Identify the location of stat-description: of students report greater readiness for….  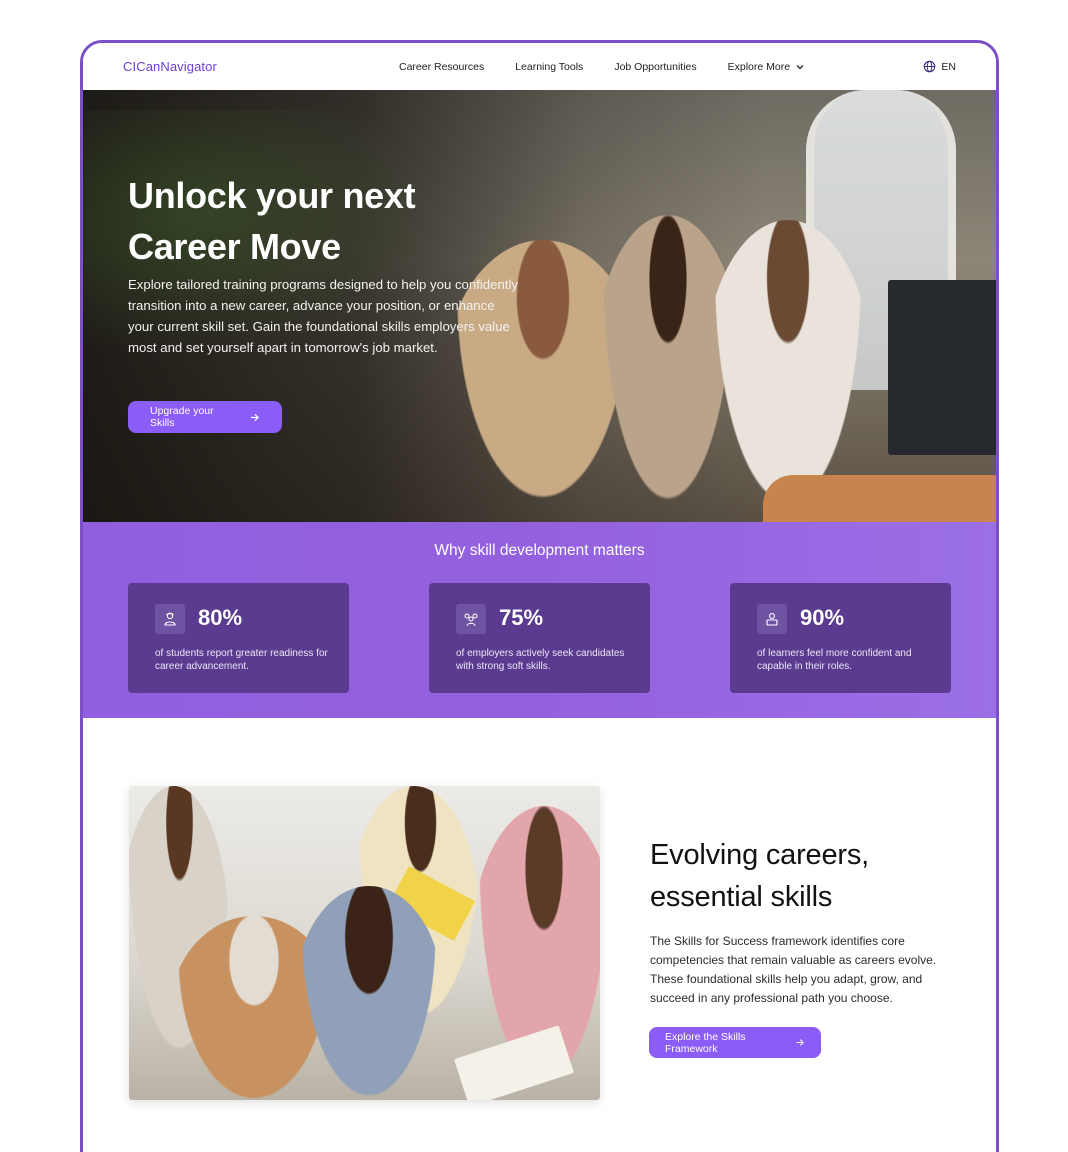
(241, 660).